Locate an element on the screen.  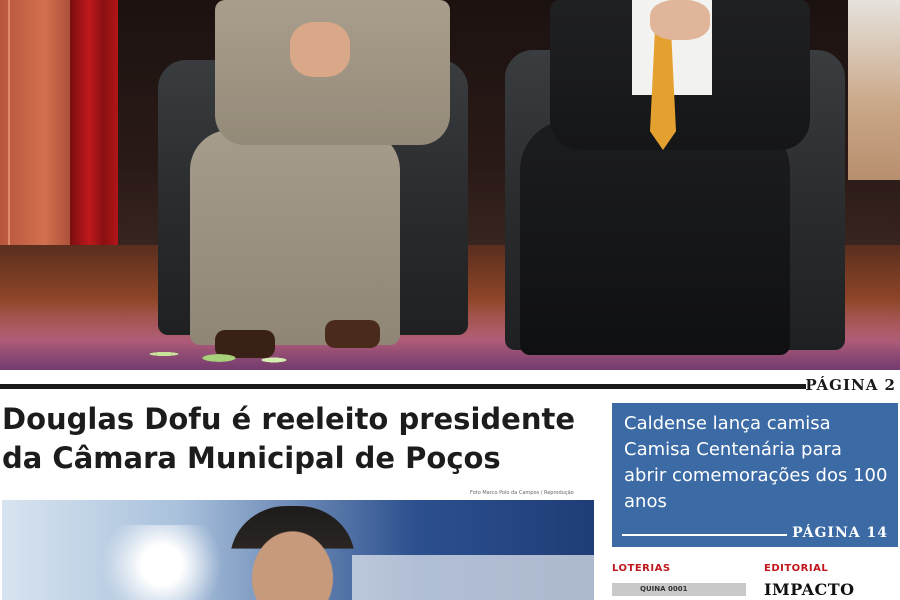
plants is located at coordinates (230, 350).